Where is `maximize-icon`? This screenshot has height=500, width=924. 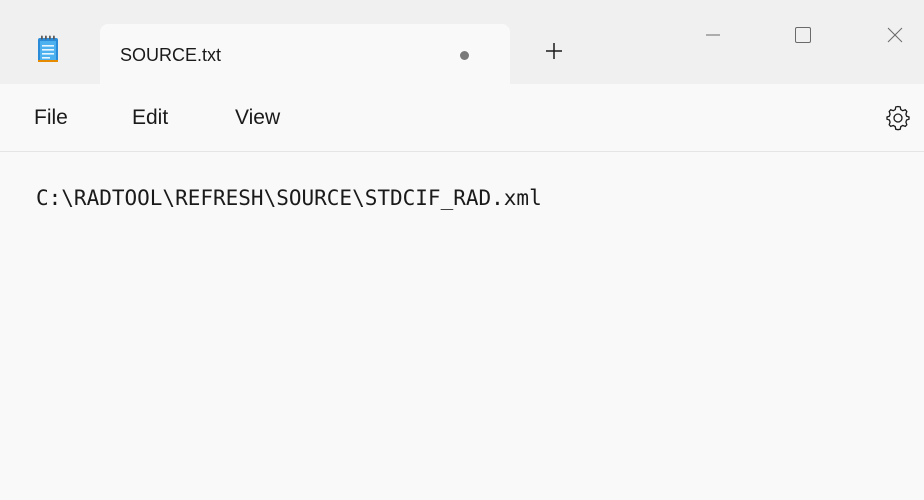 maximize-icon is located at coordinates (803, 35).